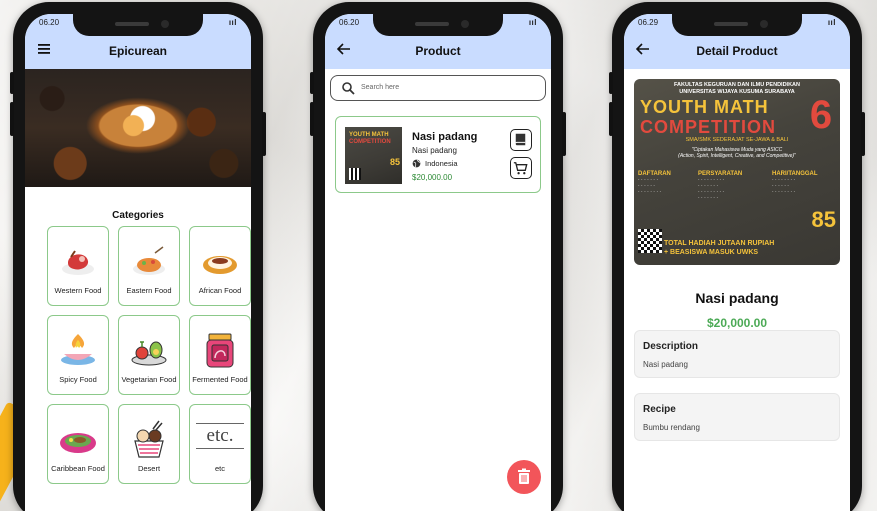  I want to click on category-vegetarian-food: Vegetarian Food, so click(149, 355).